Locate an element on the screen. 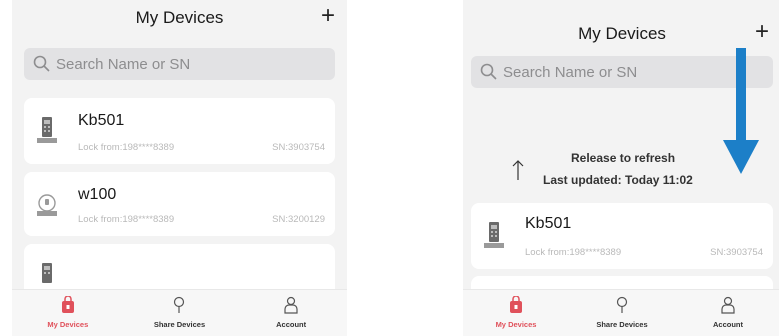 Image resolution: width=779 pixels, height=336 pixels. device-name: w100 is located at coordinates (97, 194).